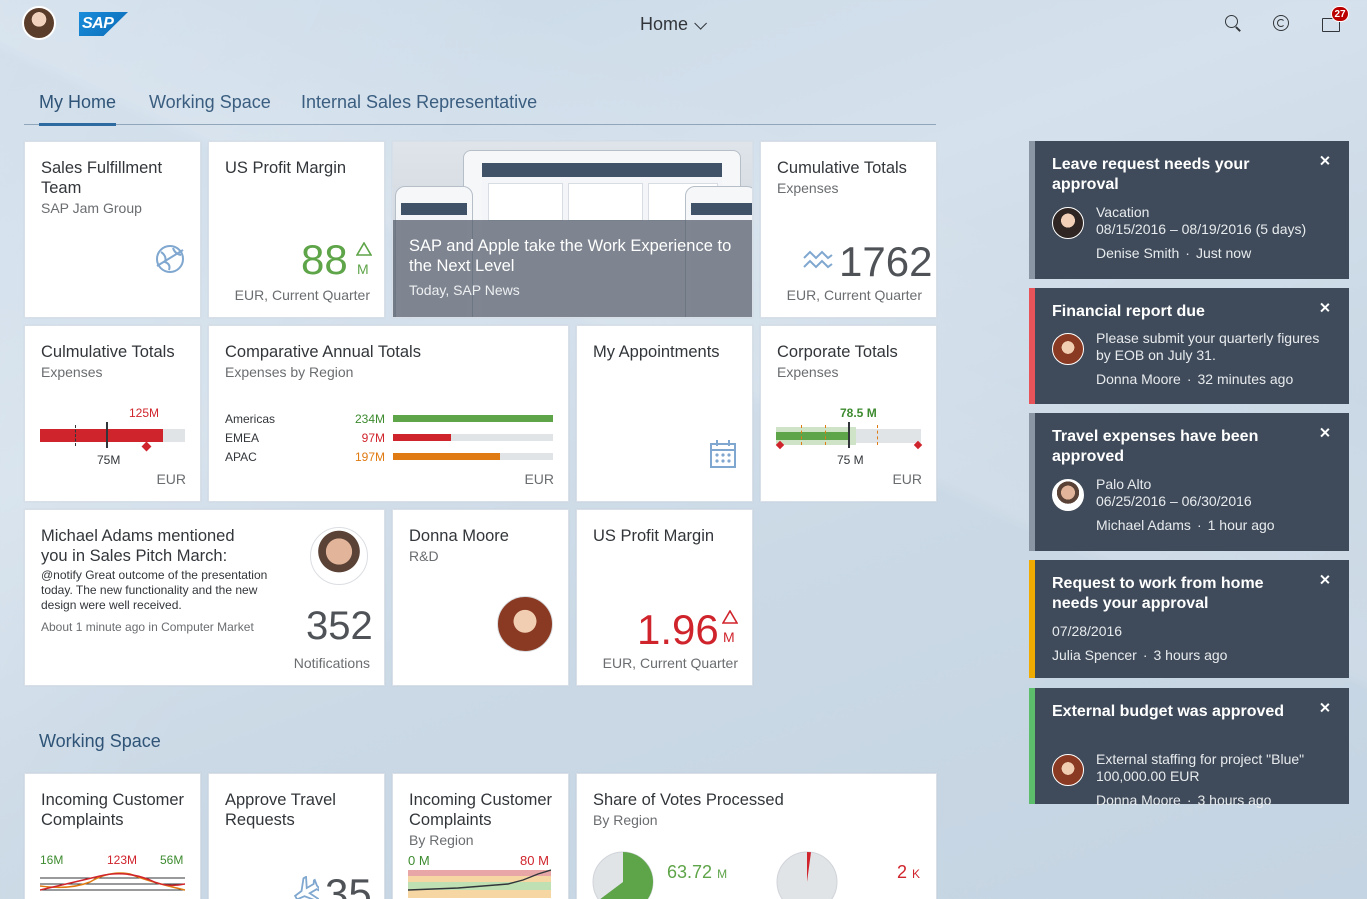 The height and width of the screenshot is (899, 1367). I want to click on pie-2-value: 2 K, so click(908, 872).